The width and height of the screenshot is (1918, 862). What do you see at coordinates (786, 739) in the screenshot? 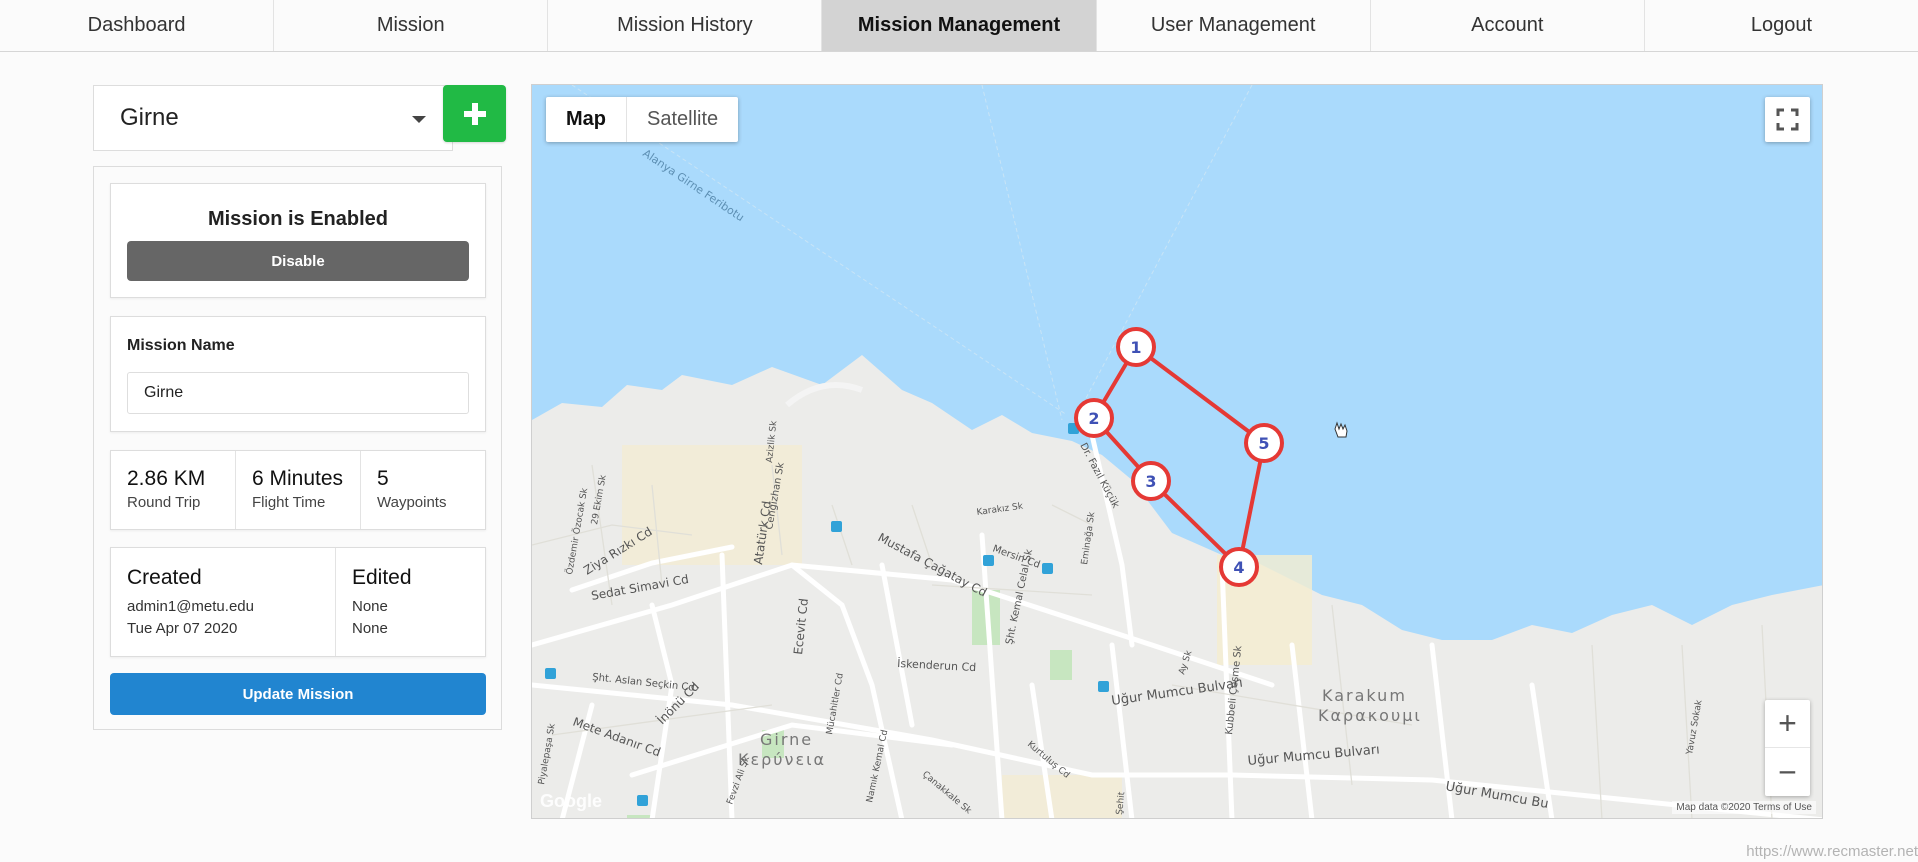
I see `map-label: Girne` at bounding box center [786, 739].